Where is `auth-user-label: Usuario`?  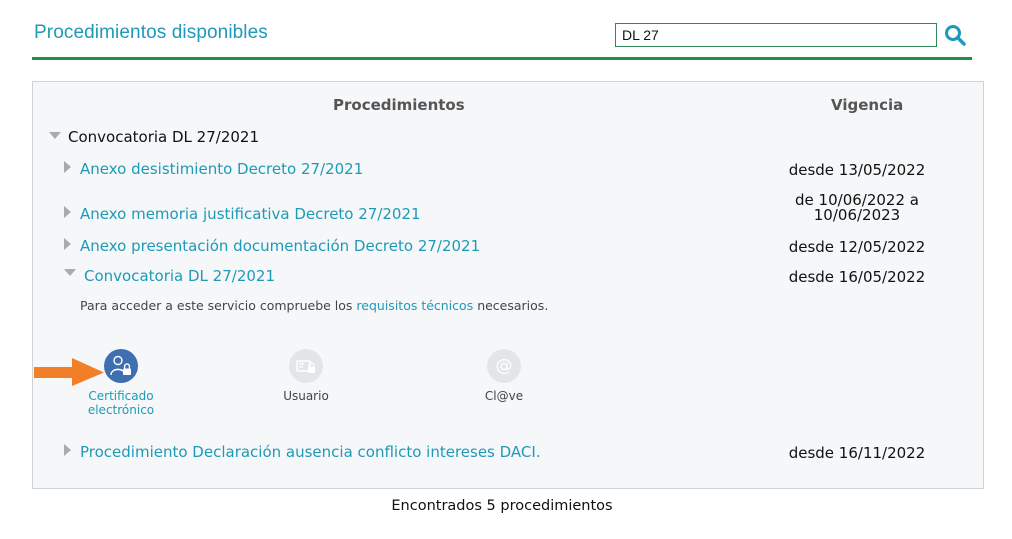 auth-user-label: Usuario is located at coordinates (306, 396).